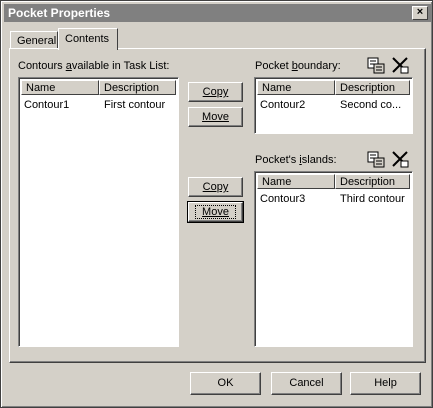  What do you see at coordinates (140, 105) in the screenshot?
I see `list-item-description: First contour` at bounding box center [140, 105].